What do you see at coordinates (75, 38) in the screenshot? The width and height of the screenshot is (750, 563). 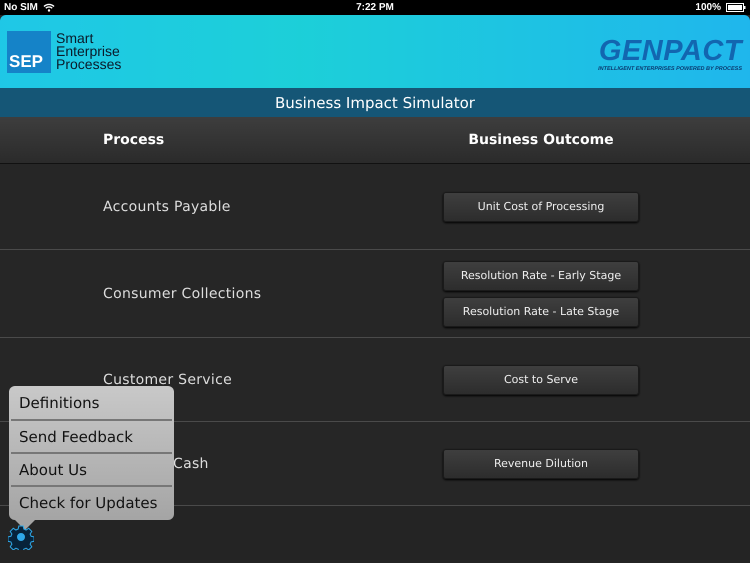 I see `logo-text: Smart` at bounding box center [75, 38].